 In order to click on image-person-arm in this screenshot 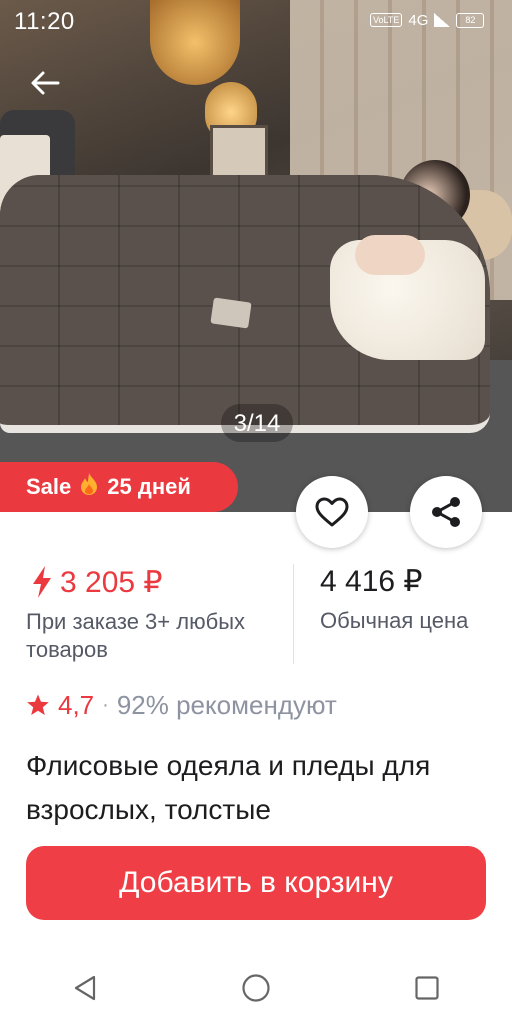, I will do `click(390, 255)`.